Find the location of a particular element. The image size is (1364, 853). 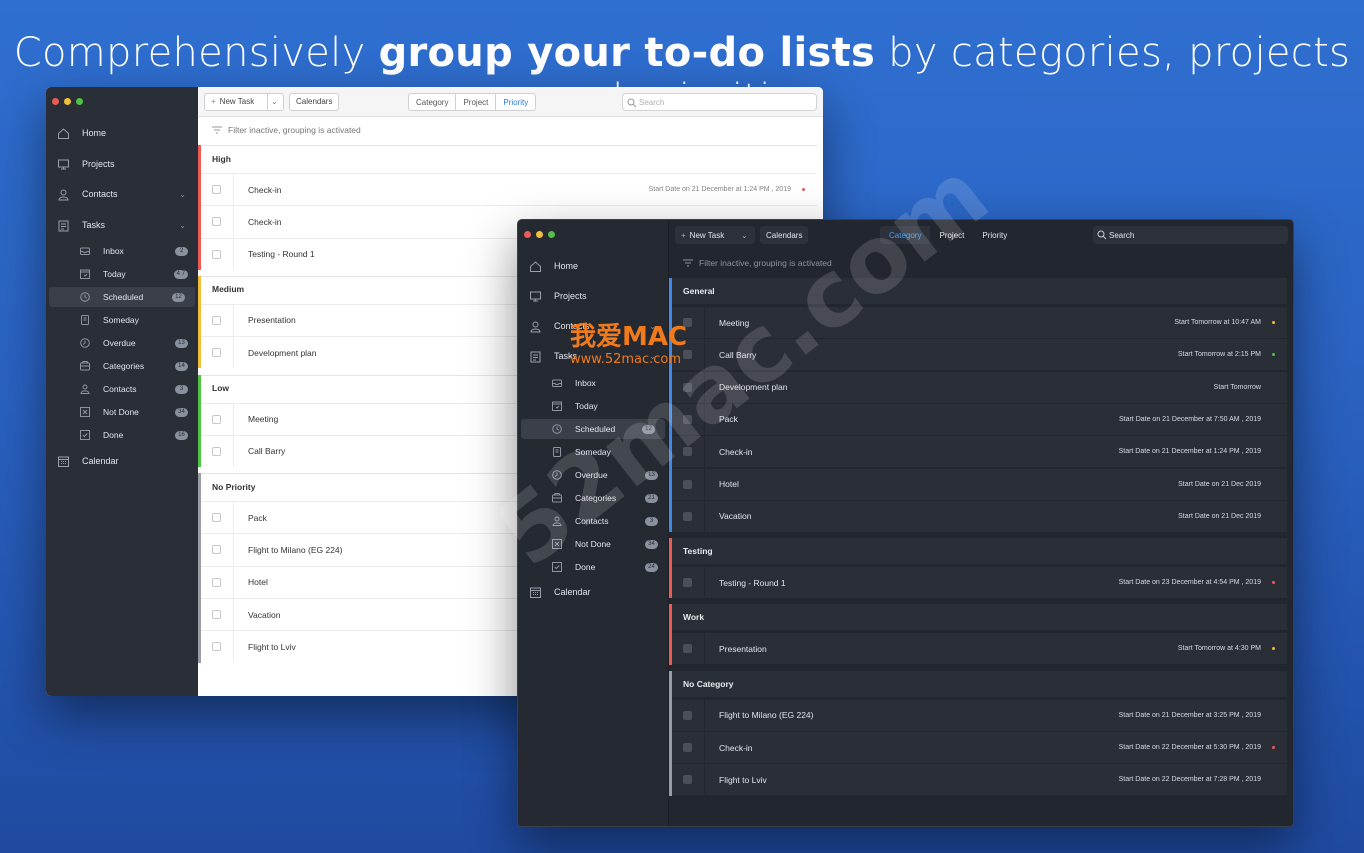

group-header: Work is located at coordinates (979, 617).